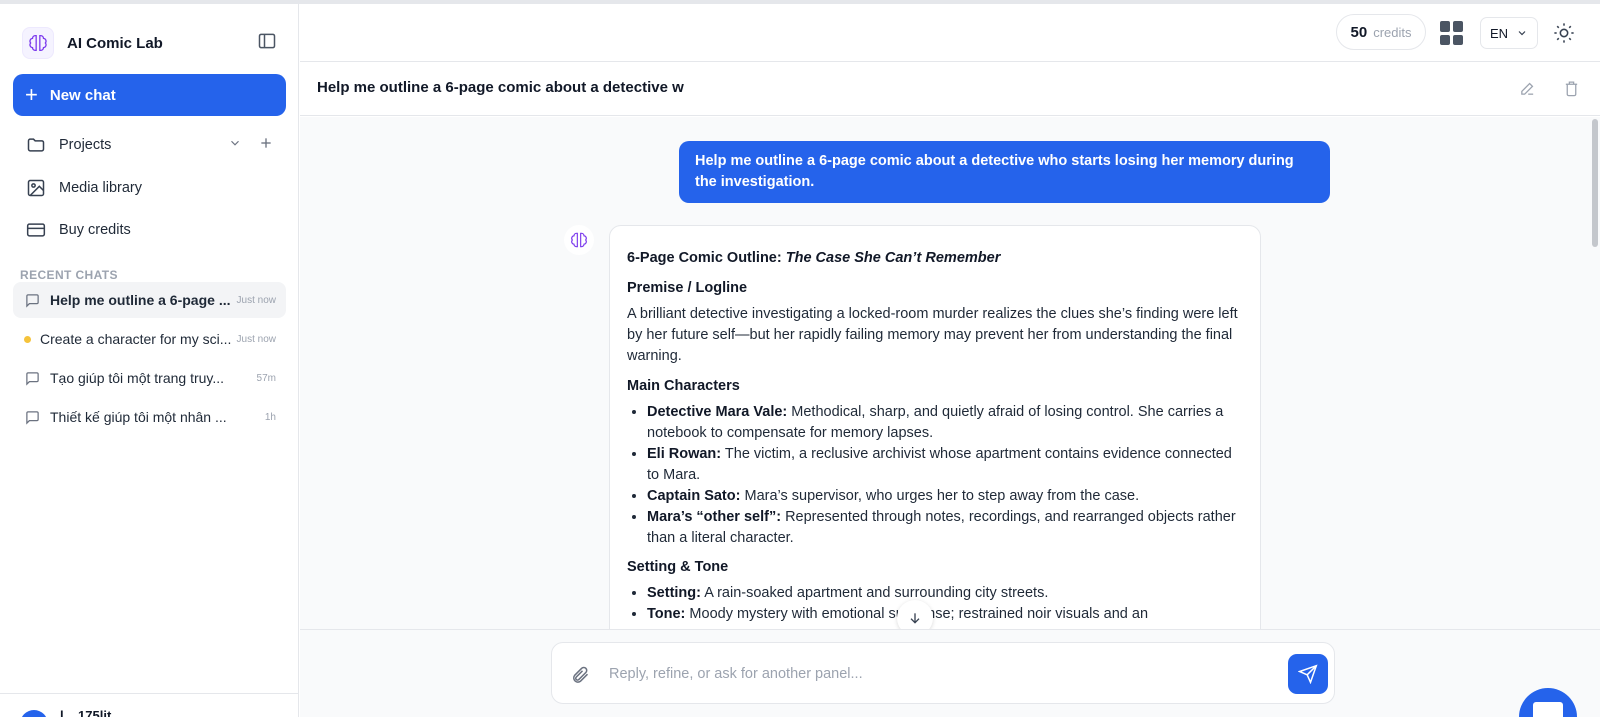 The image size is (1600, 717). What do you see at coordinates (579, 240) in the screenshot?
I see `assistant-avatar` at bounding box center [579, 240].